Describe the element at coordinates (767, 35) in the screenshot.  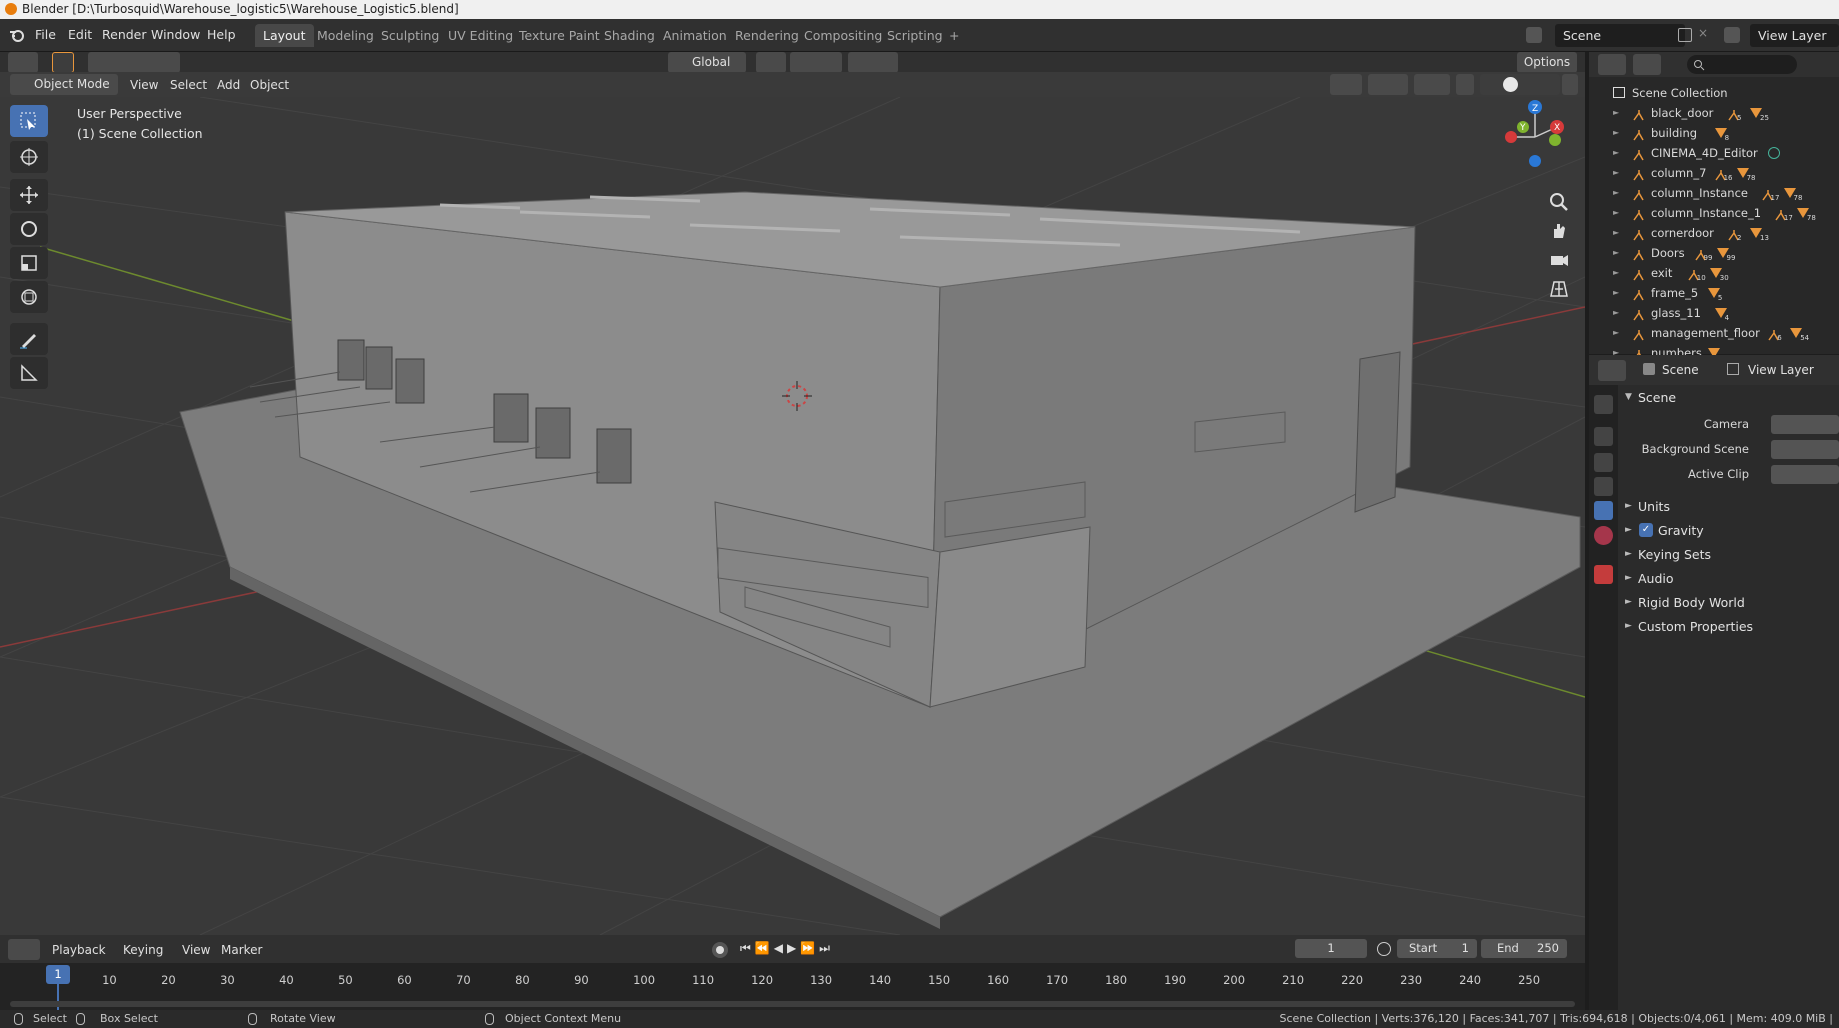
I see `tab-rendering: Rendering` at that location.